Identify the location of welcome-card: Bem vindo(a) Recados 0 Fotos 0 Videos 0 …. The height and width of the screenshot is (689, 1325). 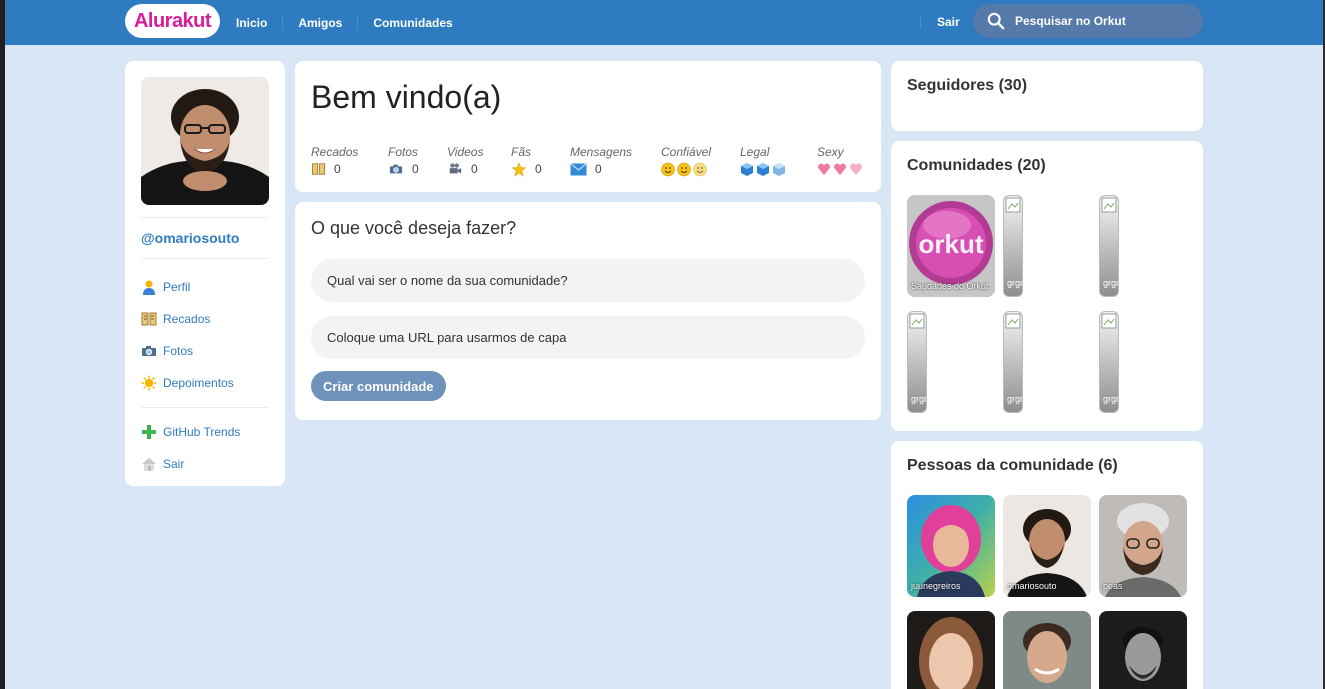
(588, 126).